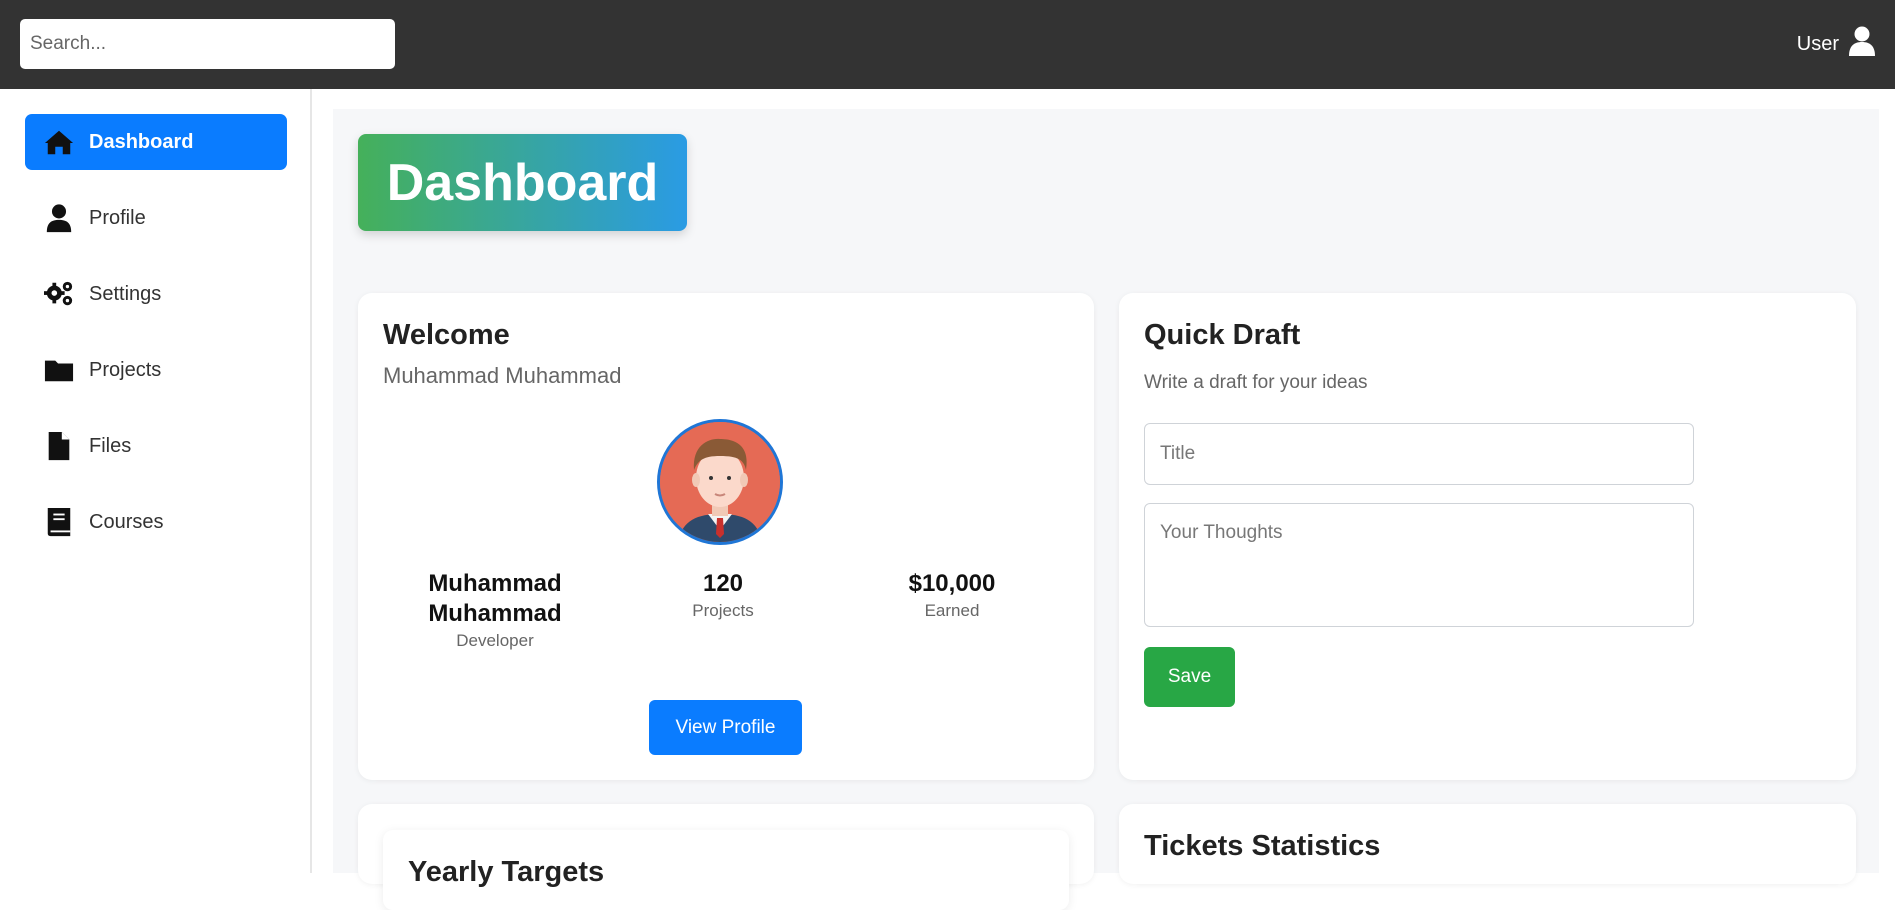  Describe the element at coordinates (59, 446) in the screenshot. I see `file-icon` at that location.